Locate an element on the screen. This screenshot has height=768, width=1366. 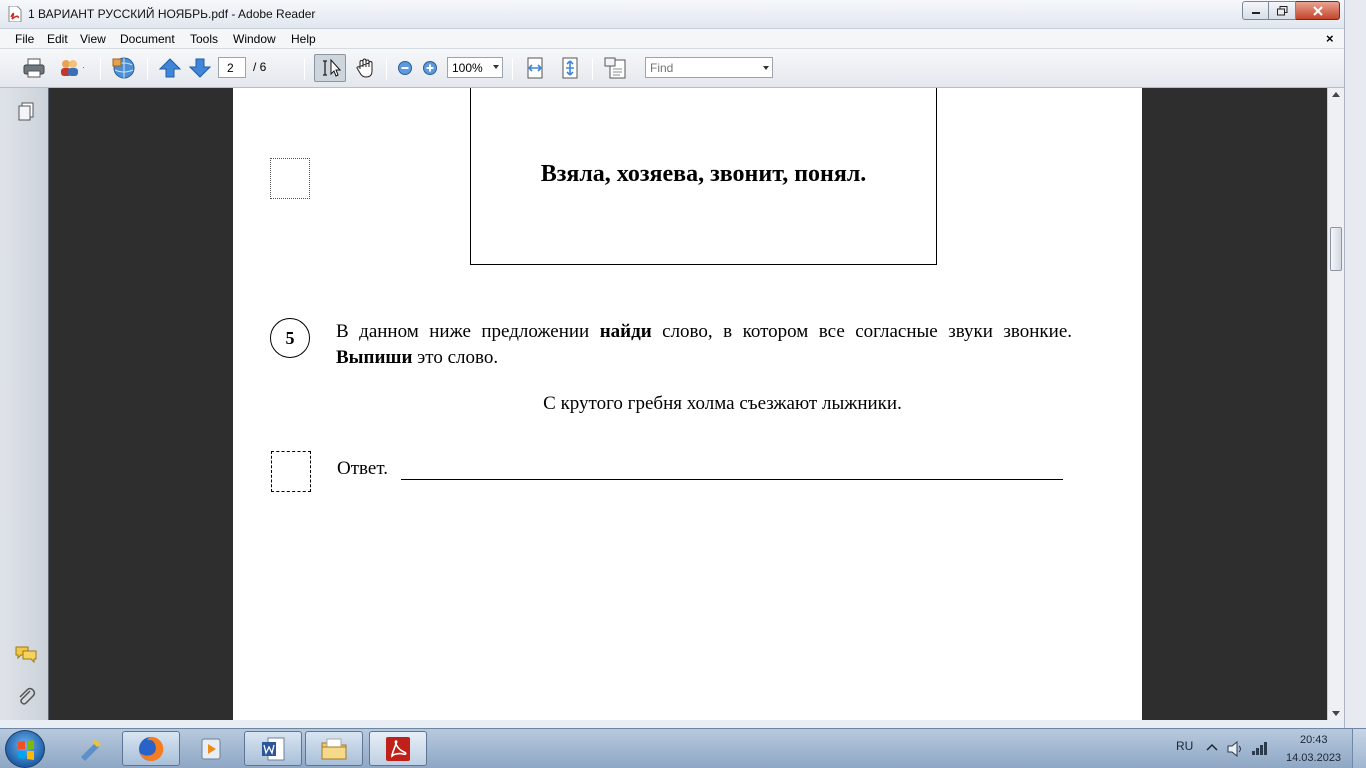
media-player-icon is located at coordinates (211, 748).